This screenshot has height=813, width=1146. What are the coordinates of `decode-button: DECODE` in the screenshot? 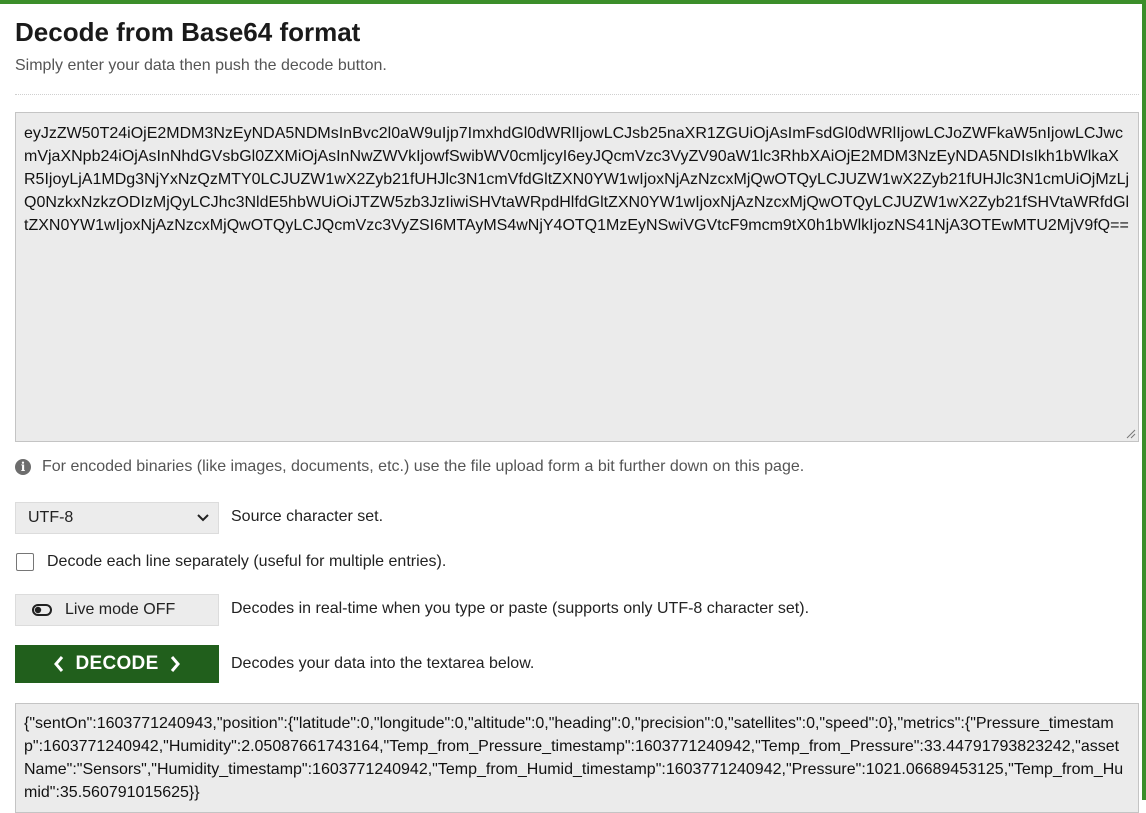 It's located at (117, 664).